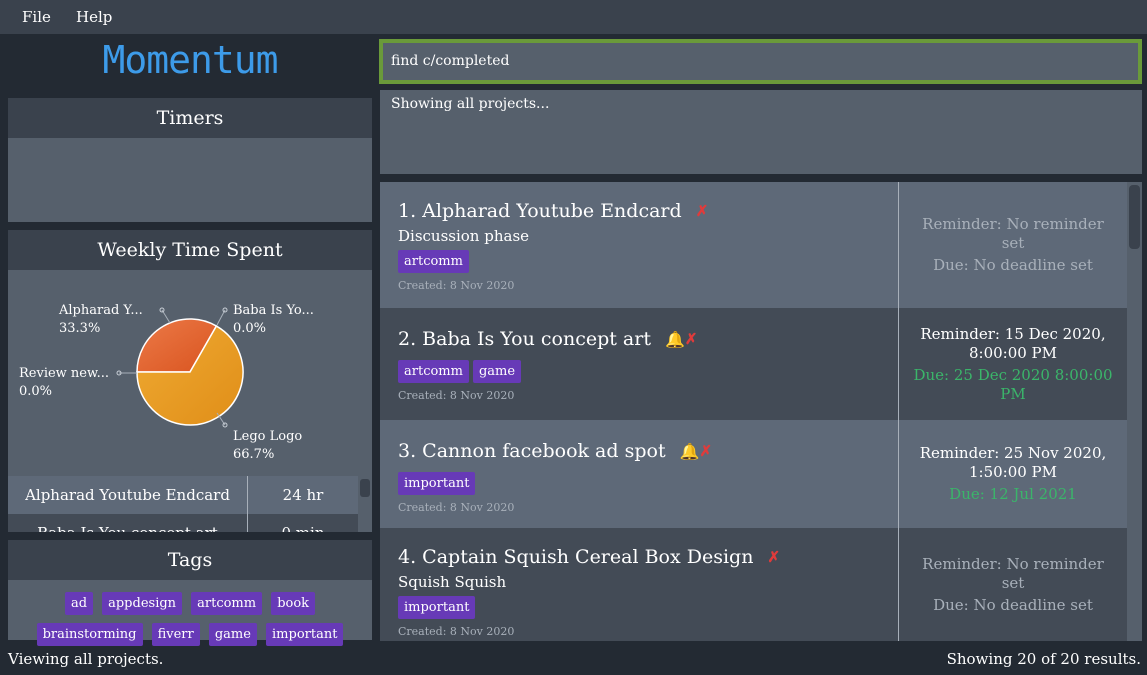  I want to click on timers-title: Timers, so click(190, 118).